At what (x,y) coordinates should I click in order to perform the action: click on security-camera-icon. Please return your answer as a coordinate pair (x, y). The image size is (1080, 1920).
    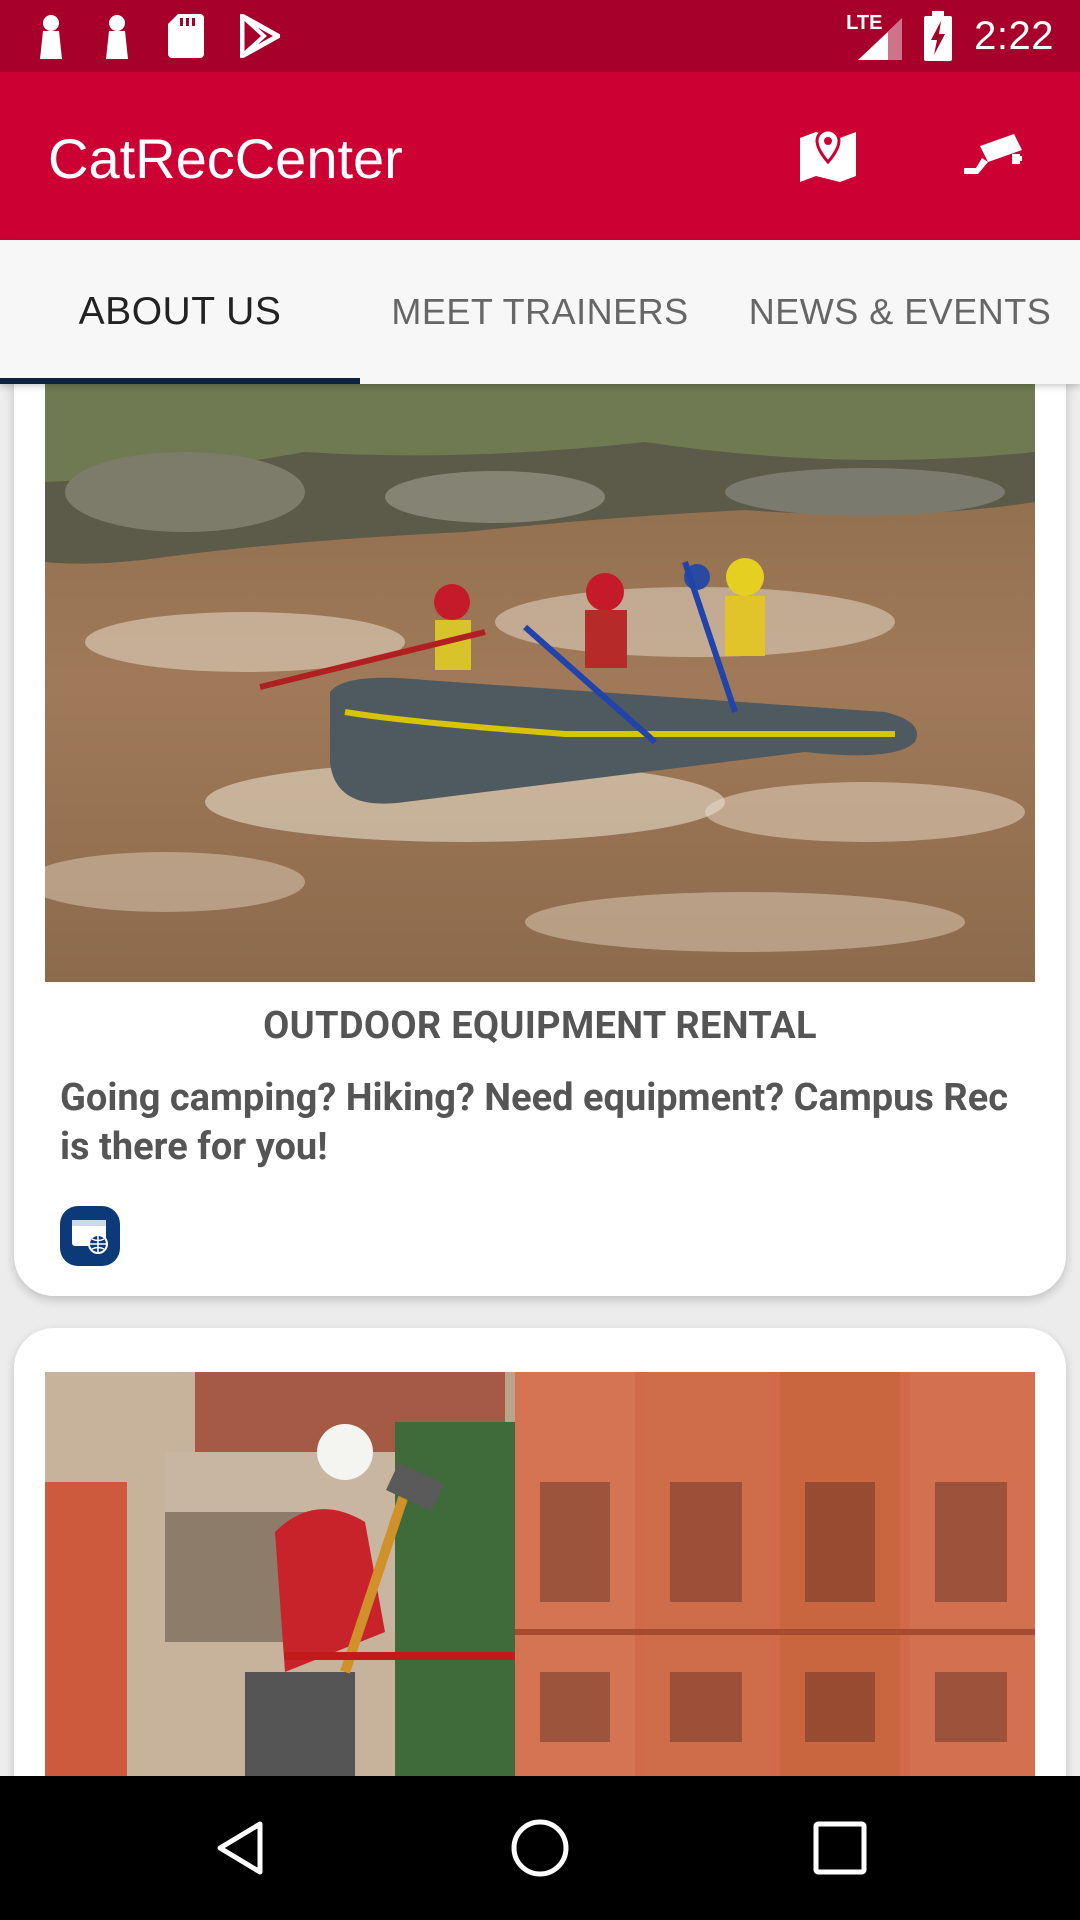
    Looking at the image, I should click on (993, 154).